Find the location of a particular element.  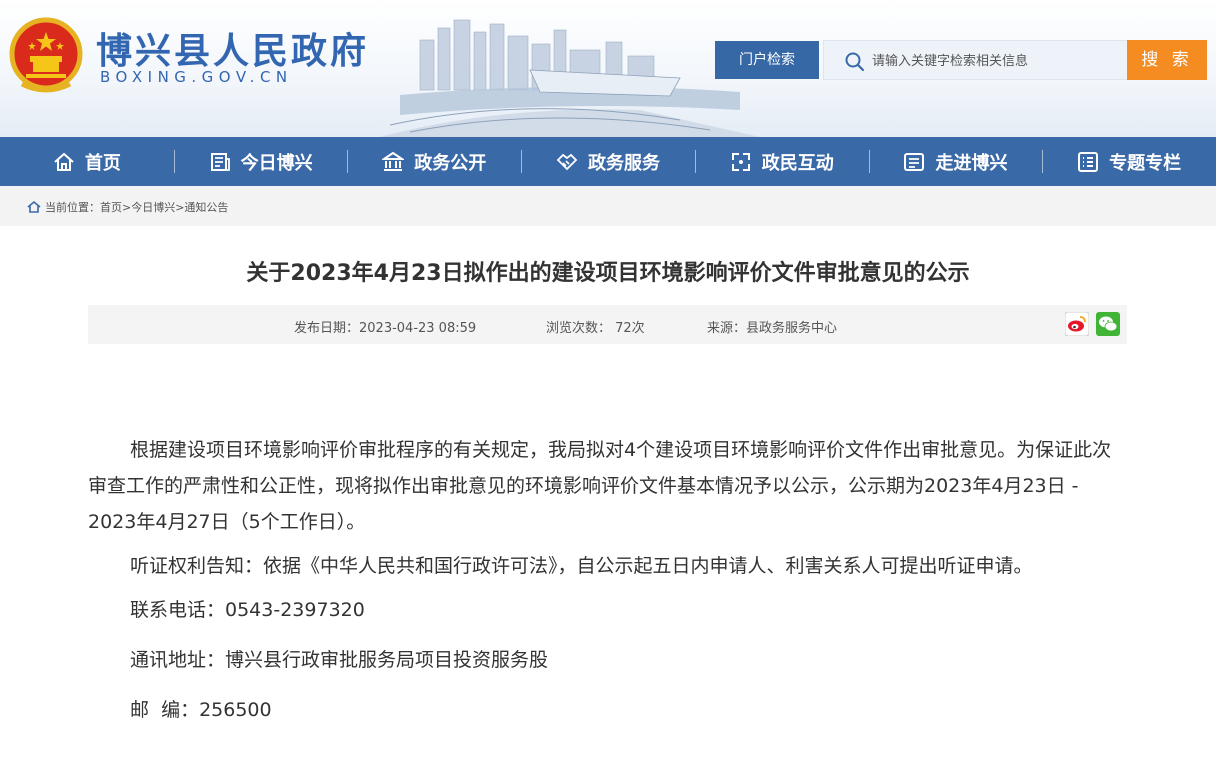

breadcrumb: 当前位置： 首页>今日博兴>通知公告 is located at coordinates (127, 207).